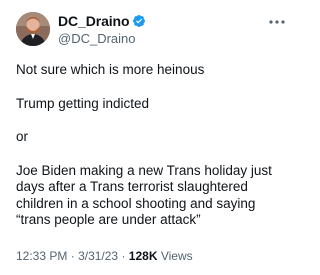 The width and height of the screenshot is (320, 275). I want to click on views-label: Views, so click(176, 256).